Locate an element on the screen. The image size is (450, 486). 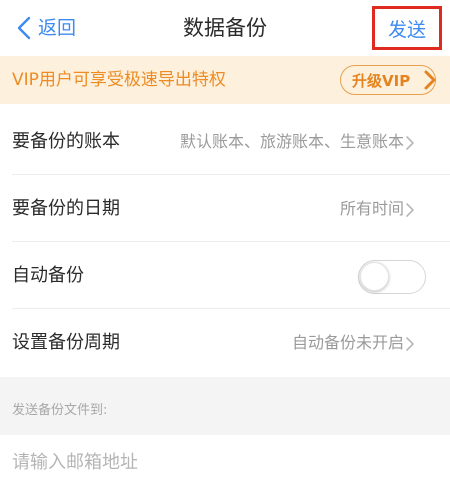
send-button: 发送 is located at coordinates (407, 28).